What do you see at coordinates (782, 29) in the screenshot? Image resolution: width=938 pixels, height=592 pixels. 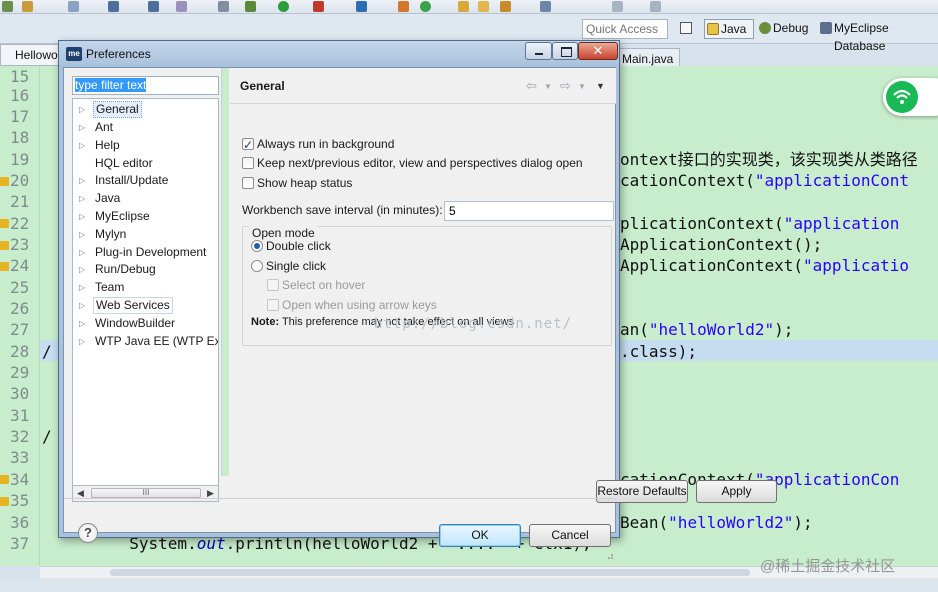 I see `perspective-debug: Debug` at bounding box center [782, 29].